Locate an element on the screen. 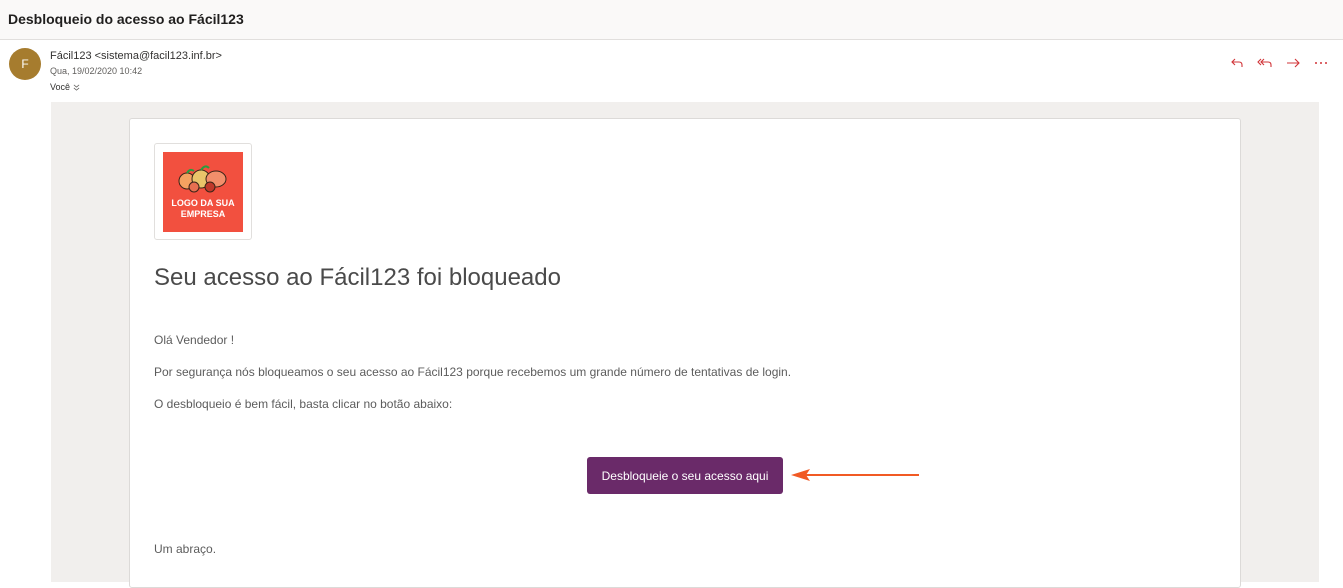 The height and width of the screenshot is (588, 1343). sender-avatar: F is located at coordinates (25, 64).